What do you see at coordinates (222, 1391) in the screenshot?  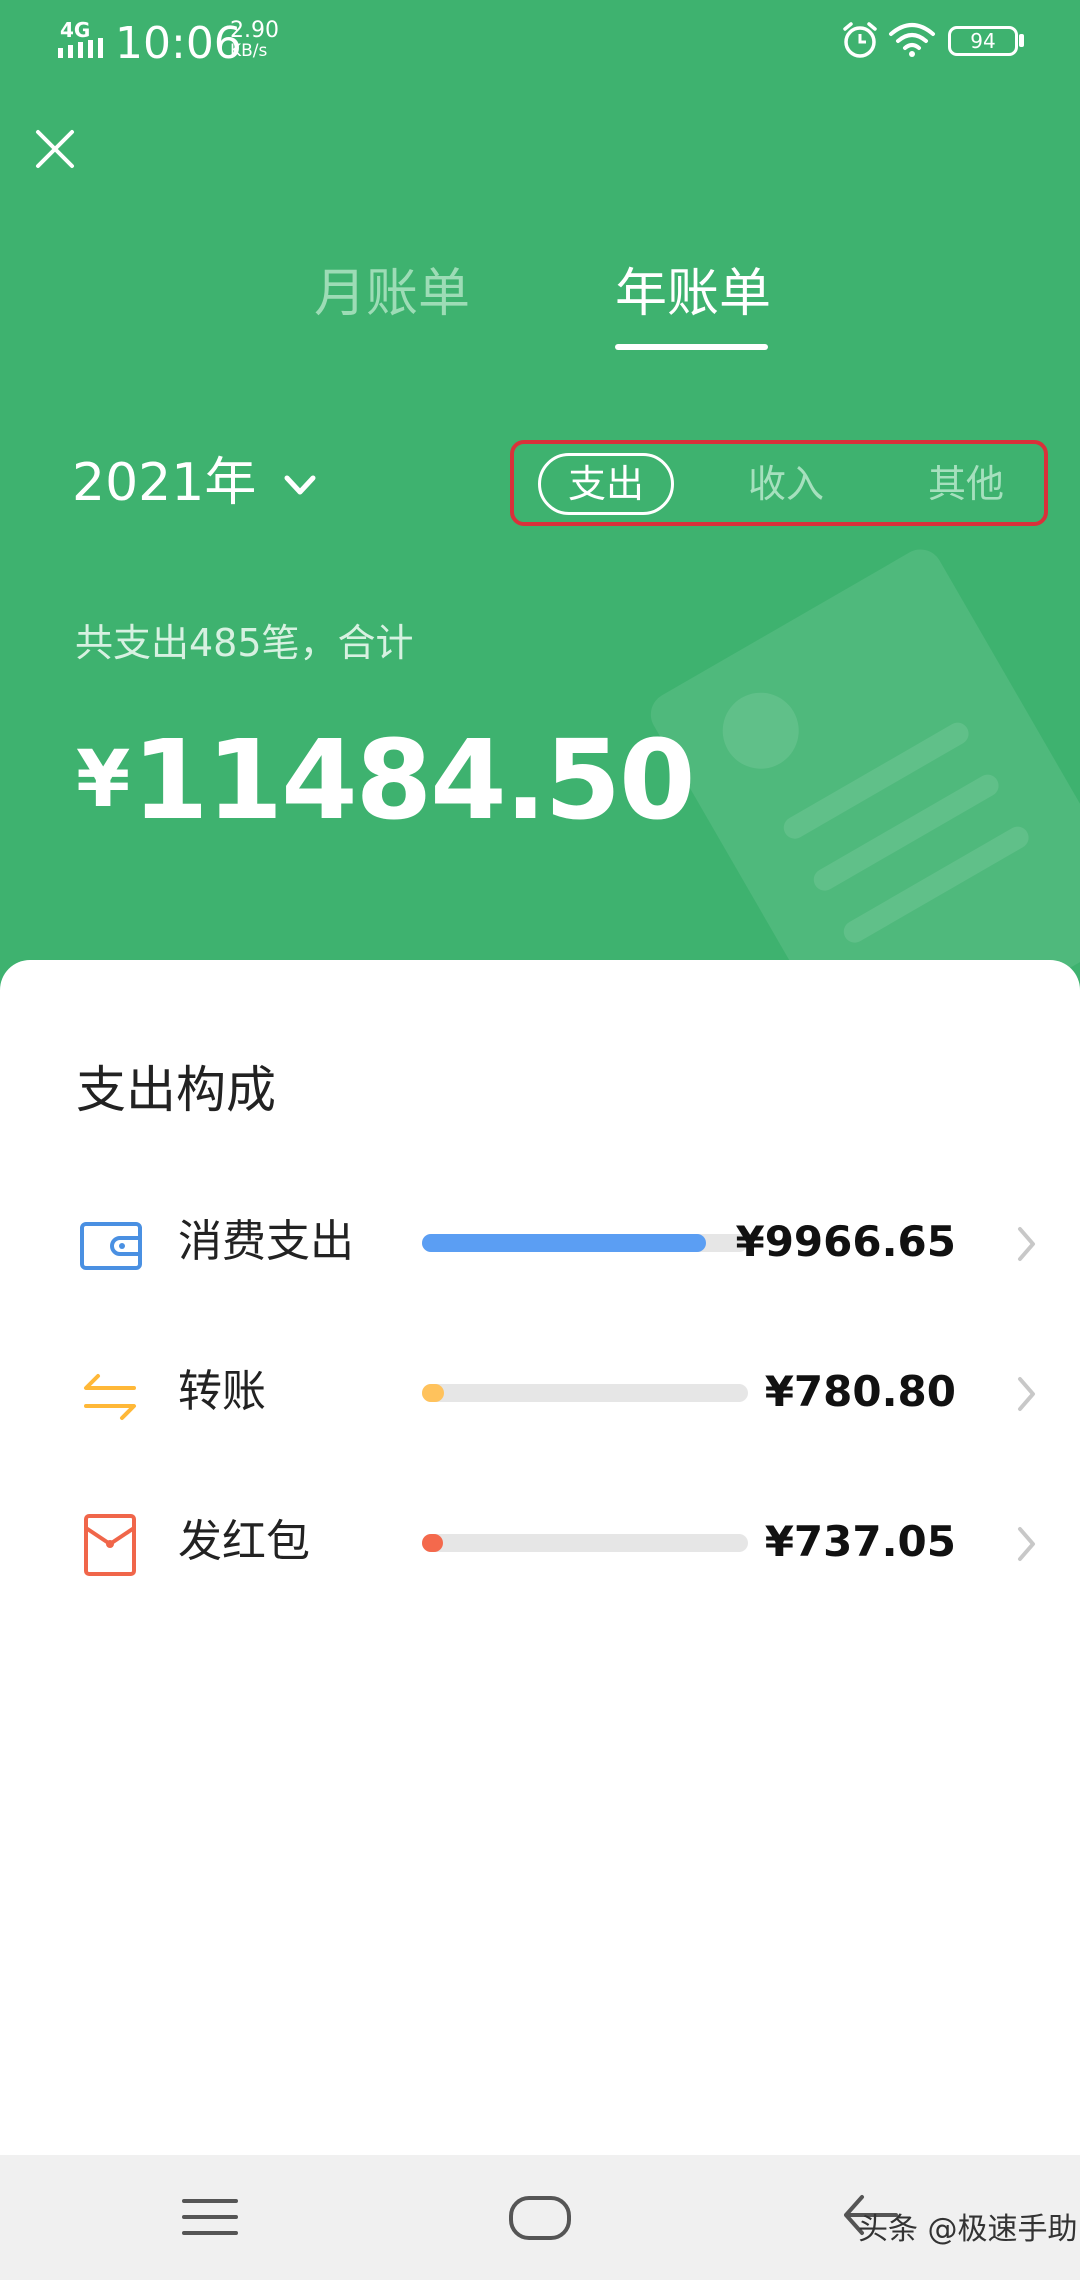 I see `row-label: 转账` at bounding box center [222, 1391].